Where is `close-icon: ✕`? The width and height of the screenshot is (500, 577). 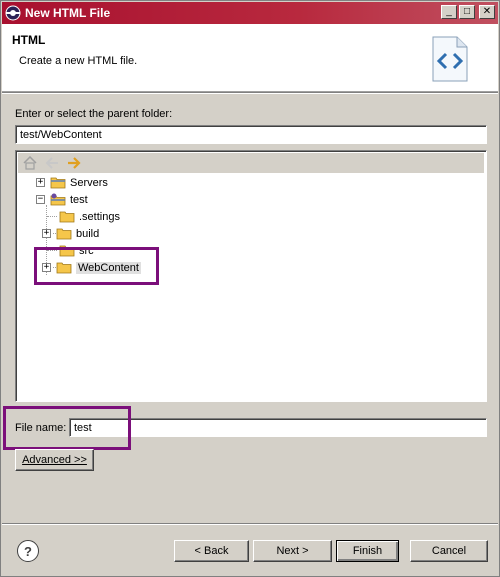
close-icon: ✕ is located at coordinates (487, 11).